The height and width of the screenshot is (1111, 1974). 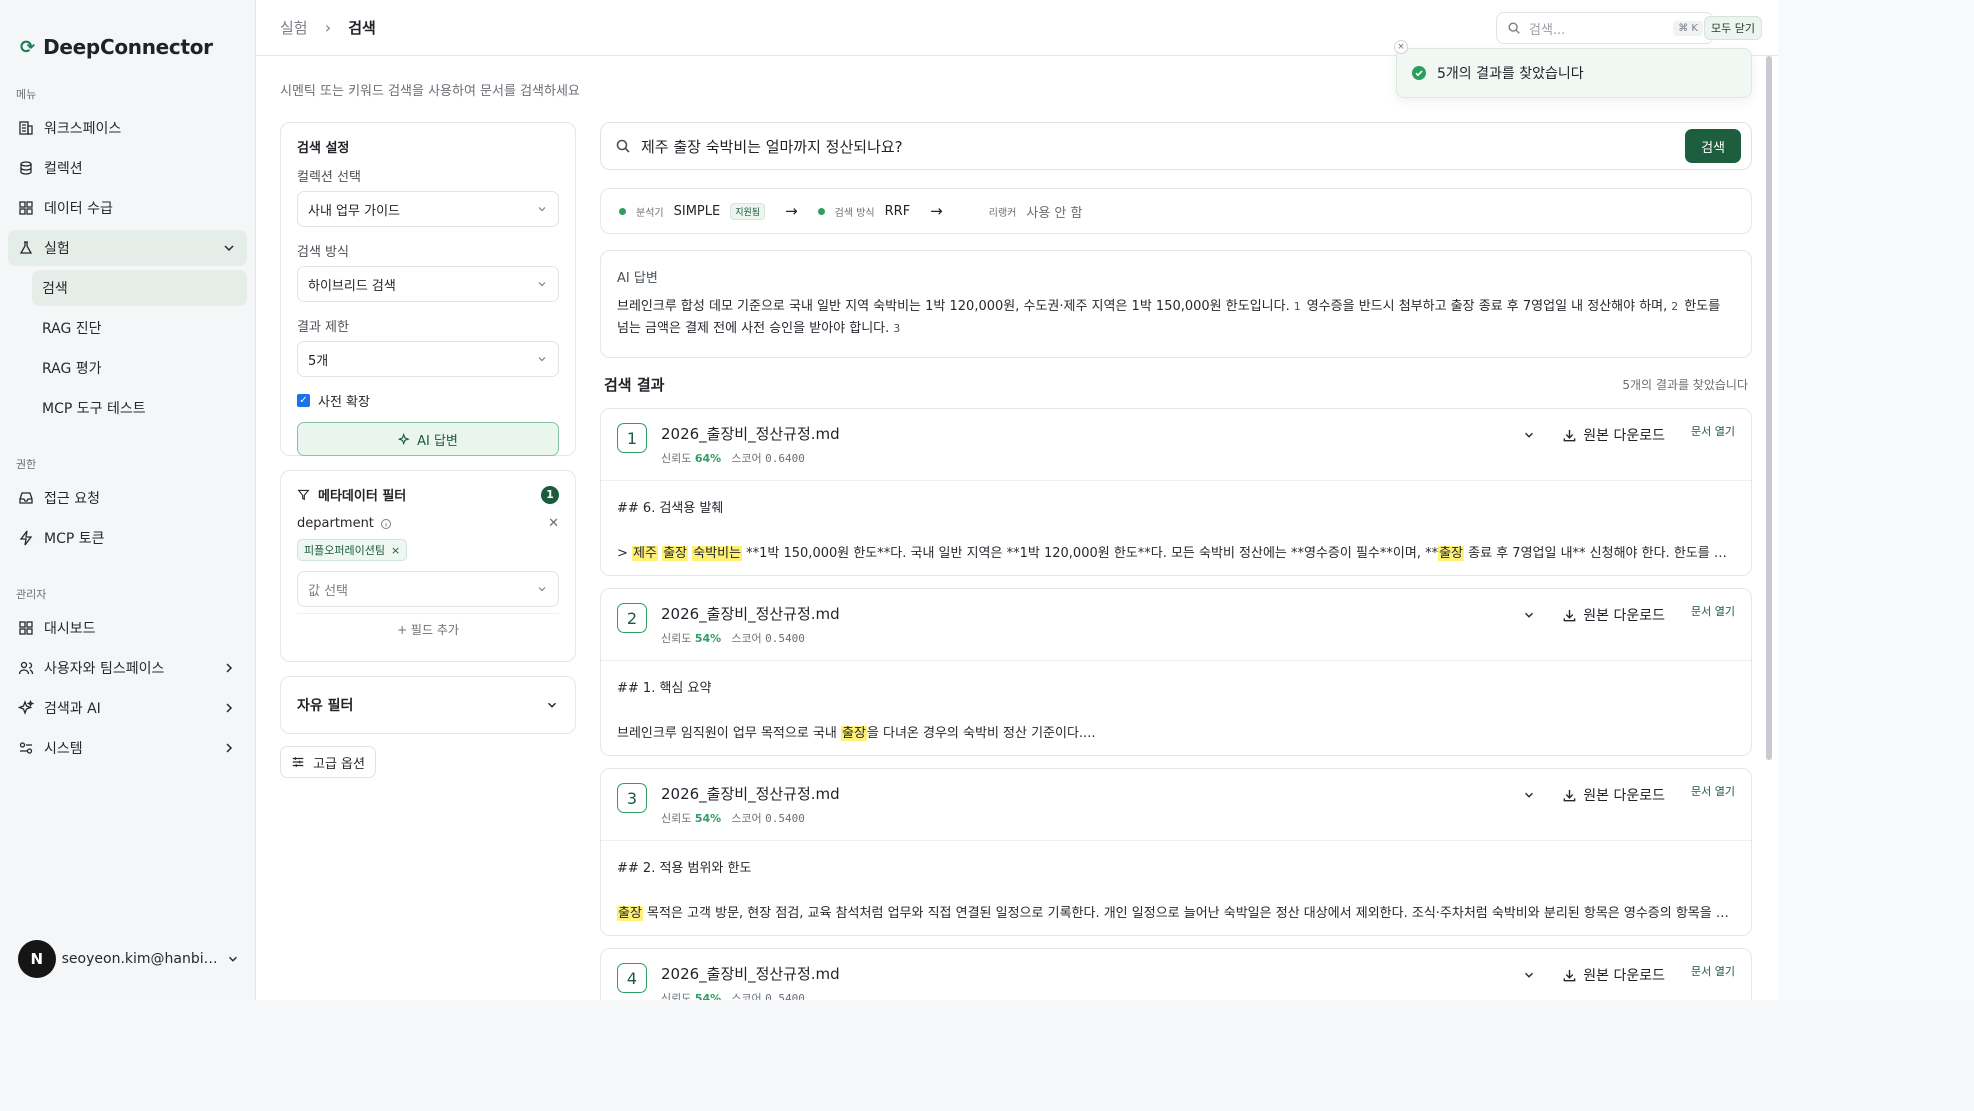 What do you see at coordinates (352, 286) in the screenshot?
I see `select-value: 하이브리드 검색` at bounding box center [352, 286].